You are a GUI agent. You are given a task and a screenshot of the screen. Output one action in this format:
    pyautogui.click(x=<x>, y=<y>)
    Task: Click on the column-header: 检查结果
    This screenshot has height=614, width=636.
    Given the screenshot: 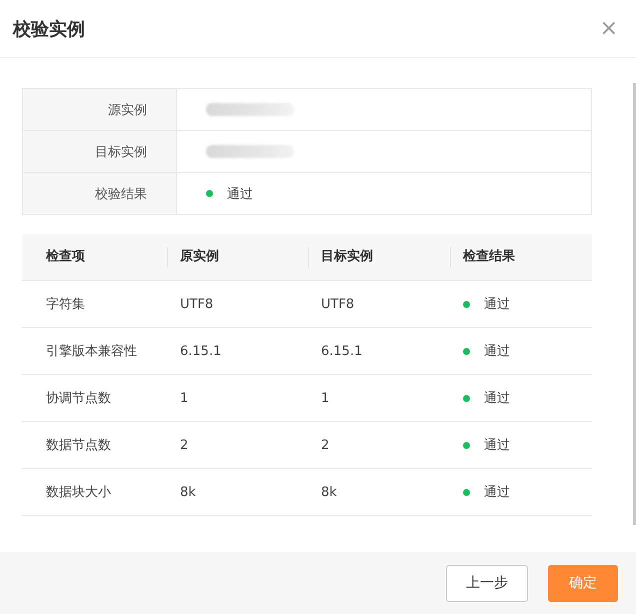 What is the action you would take?
    pyautogui.click(x=521, y=257)
    